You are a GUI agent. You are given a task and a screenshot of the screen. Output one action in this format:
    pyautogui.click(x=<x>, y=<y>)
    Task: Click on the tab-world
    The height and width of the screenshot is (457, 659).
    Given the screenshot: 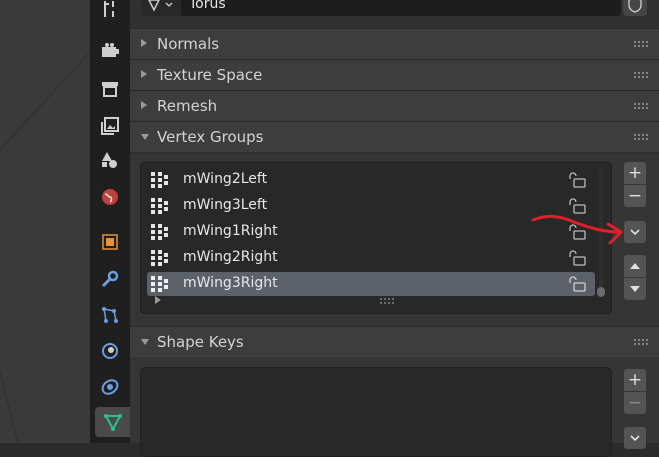 What is the action you would take?
    pyautogui.click(x=110, y=197)
    